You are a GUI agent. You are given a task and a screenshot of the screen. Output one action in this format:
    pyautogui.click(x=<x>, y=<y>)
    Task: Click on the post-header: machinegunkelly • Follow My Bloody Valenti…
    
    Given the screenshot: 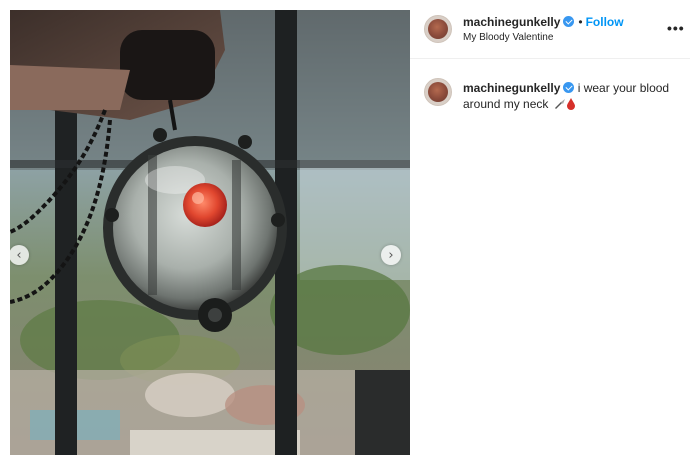 What is the action you would take?
    pyautogui.click(x=550, y=34)
    